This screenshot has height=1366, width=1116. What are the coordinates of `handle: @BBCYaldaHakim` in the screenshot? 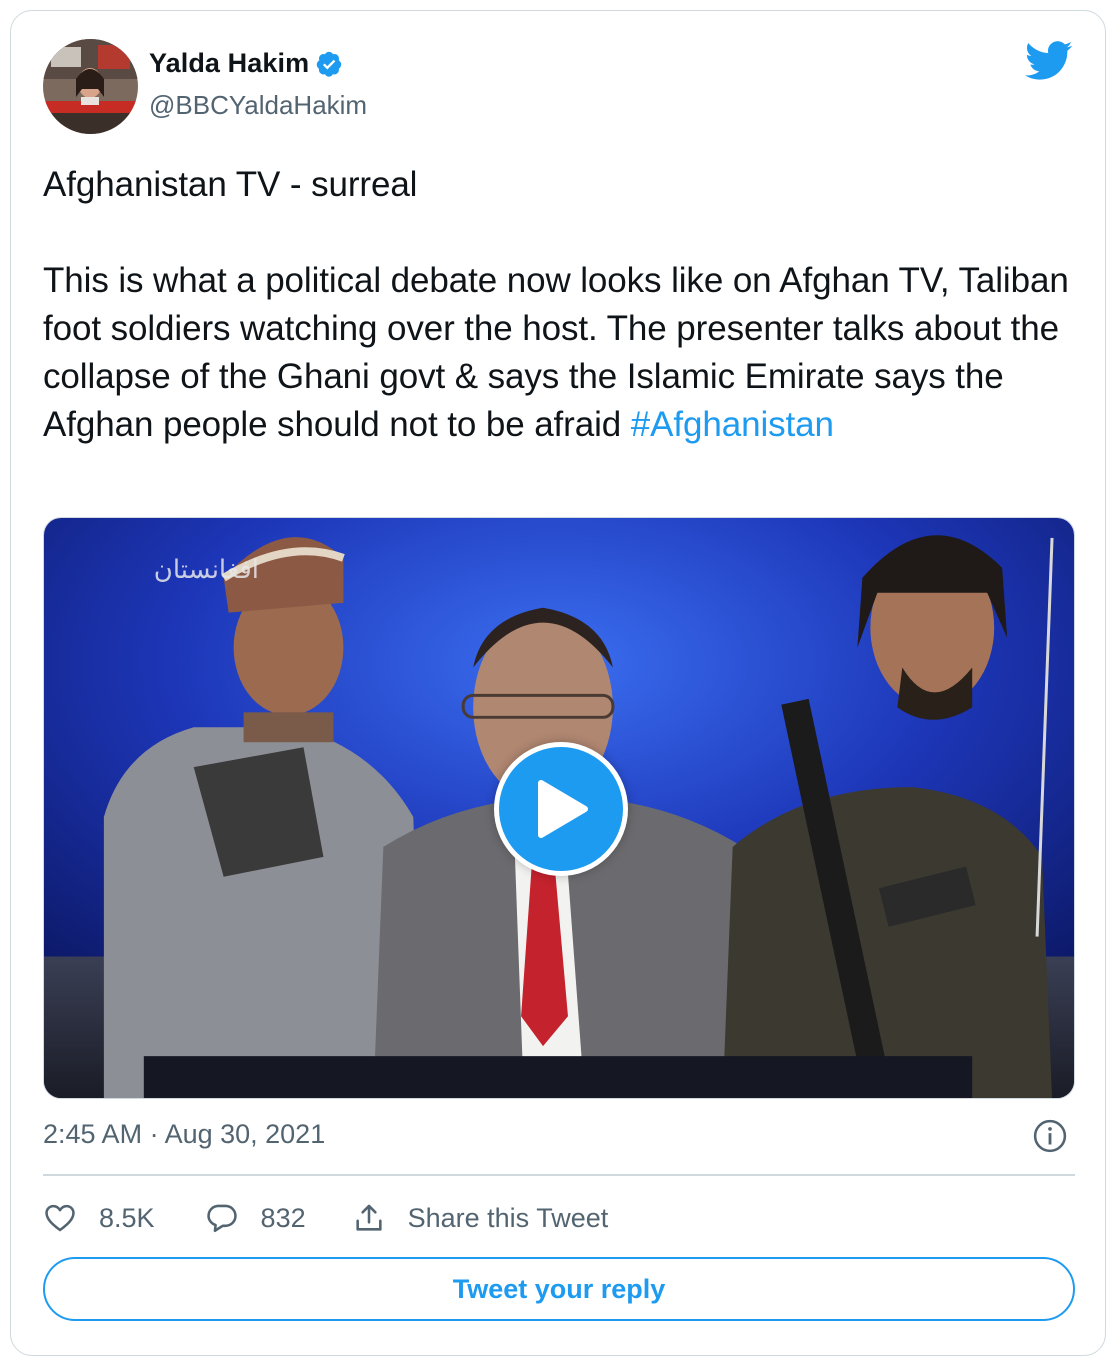 It's located at (258, 105).